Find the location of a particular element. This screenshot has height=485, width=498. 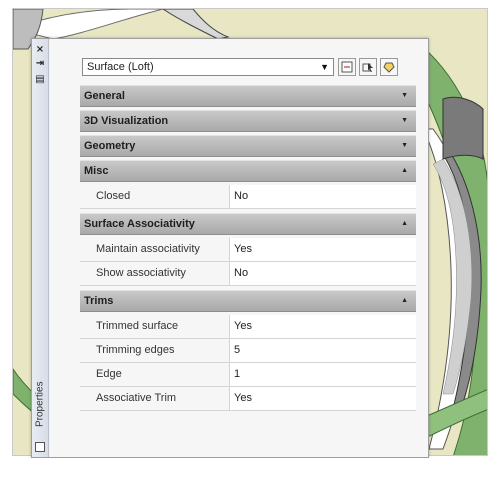

category-label: General is located at coordinates (104, 96).